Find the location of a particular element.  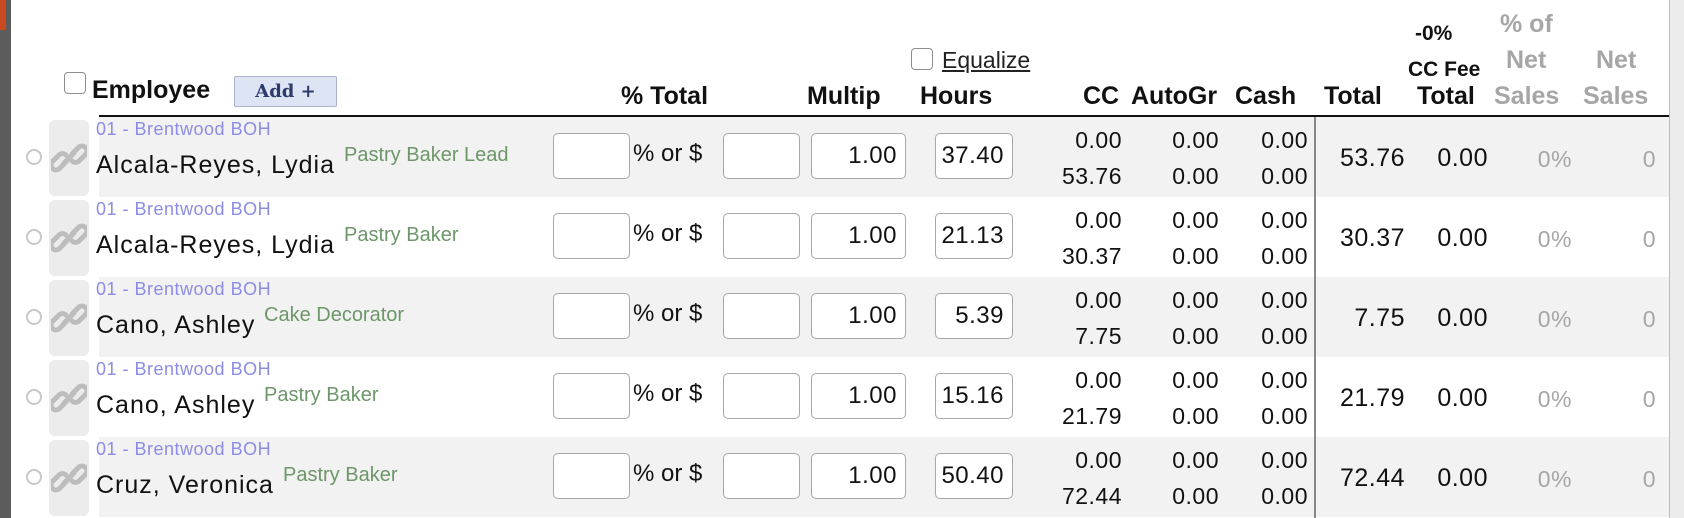

net-sales-header-line2: Sales is located at coordinates (1616, 96).